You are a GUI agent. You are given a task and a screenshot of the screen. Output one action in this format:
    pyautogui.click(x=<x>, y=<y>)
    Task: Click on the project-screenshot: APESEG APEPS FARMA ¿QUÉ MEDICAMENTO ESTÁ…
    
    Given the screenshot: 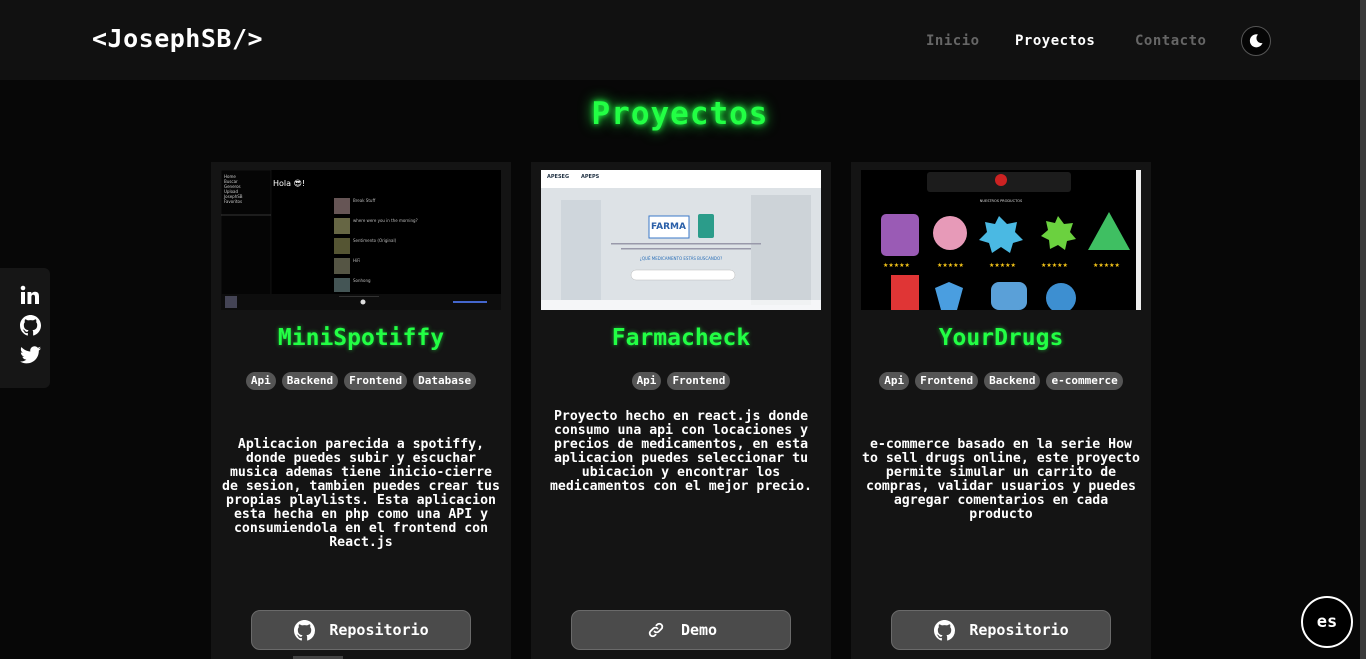 What is the action you would take?
    pyautogui.click(x=681, y=240)
    